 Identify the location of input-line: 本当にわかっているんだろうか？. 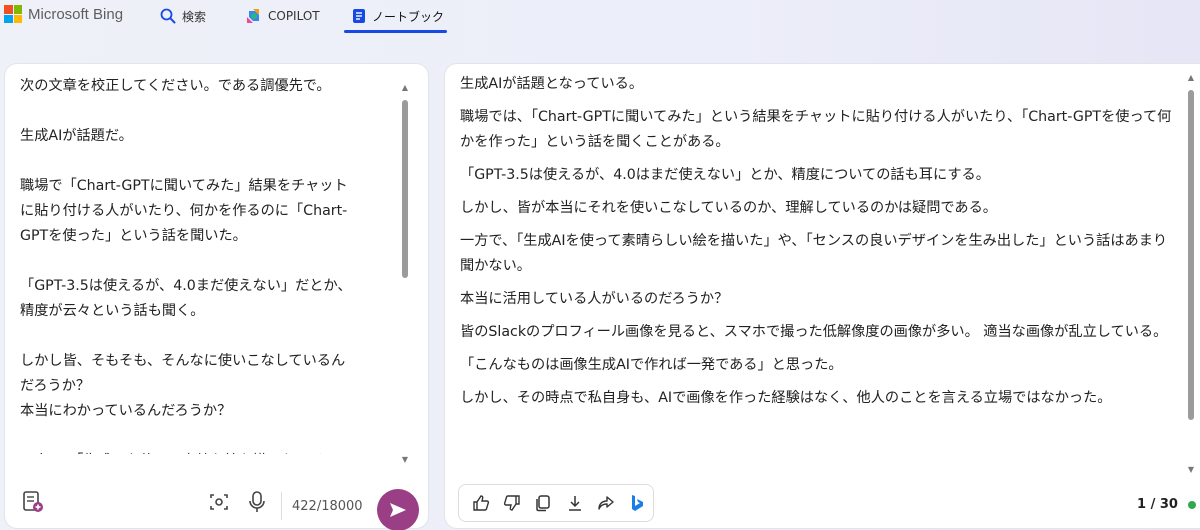
(126, 411).